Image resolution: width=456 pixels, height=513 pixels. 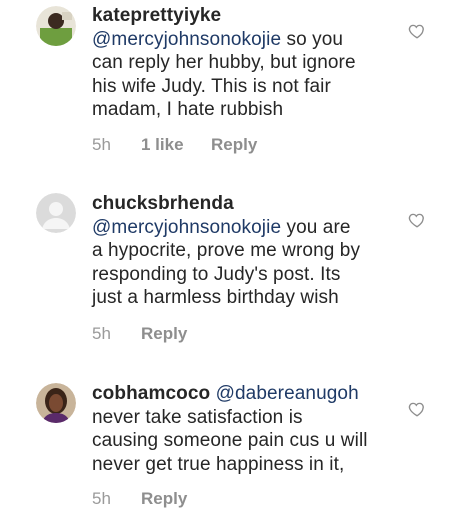 I want to click on comment-body-line: causing someone pain cus u will, so click(x=230, y=440).